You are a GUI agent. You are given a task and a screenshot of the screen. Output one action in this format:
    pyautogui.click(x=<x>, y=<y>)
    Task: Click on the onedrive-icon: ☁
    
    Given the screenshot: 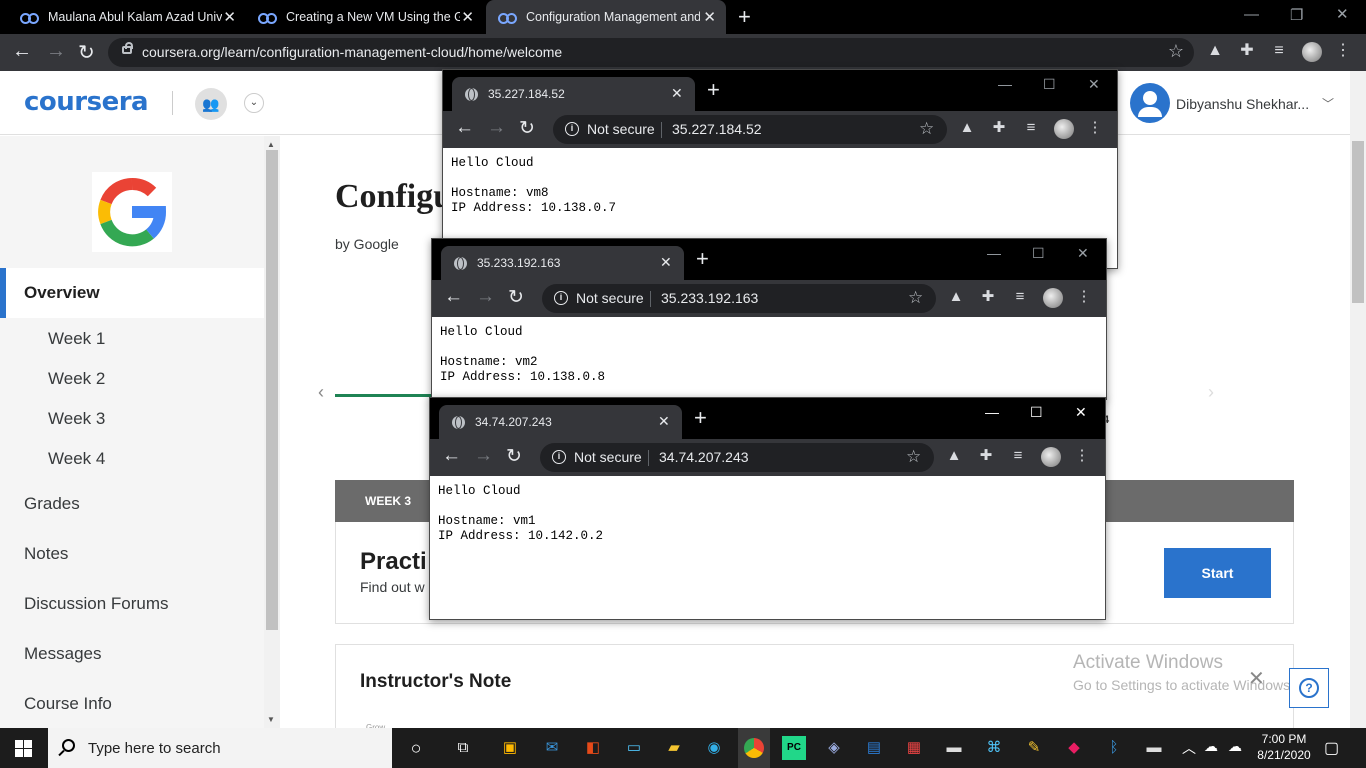 What is the action you would take?
    pyautogui.click(x=1211, y=746)
    